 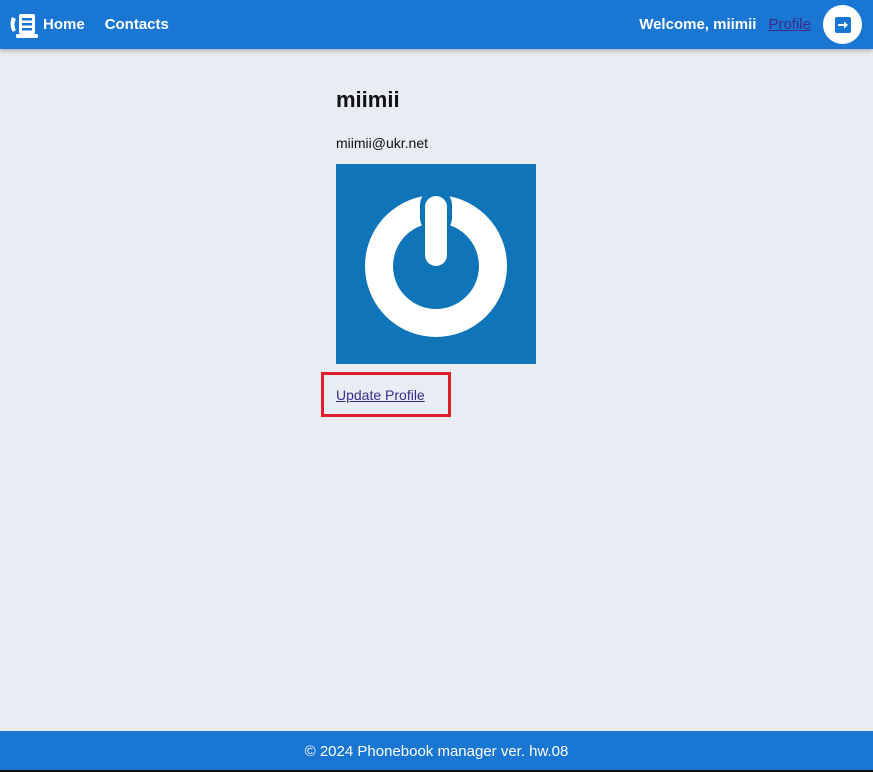 I want to click on logout-arrow-icon, so click(x=842, y=24).